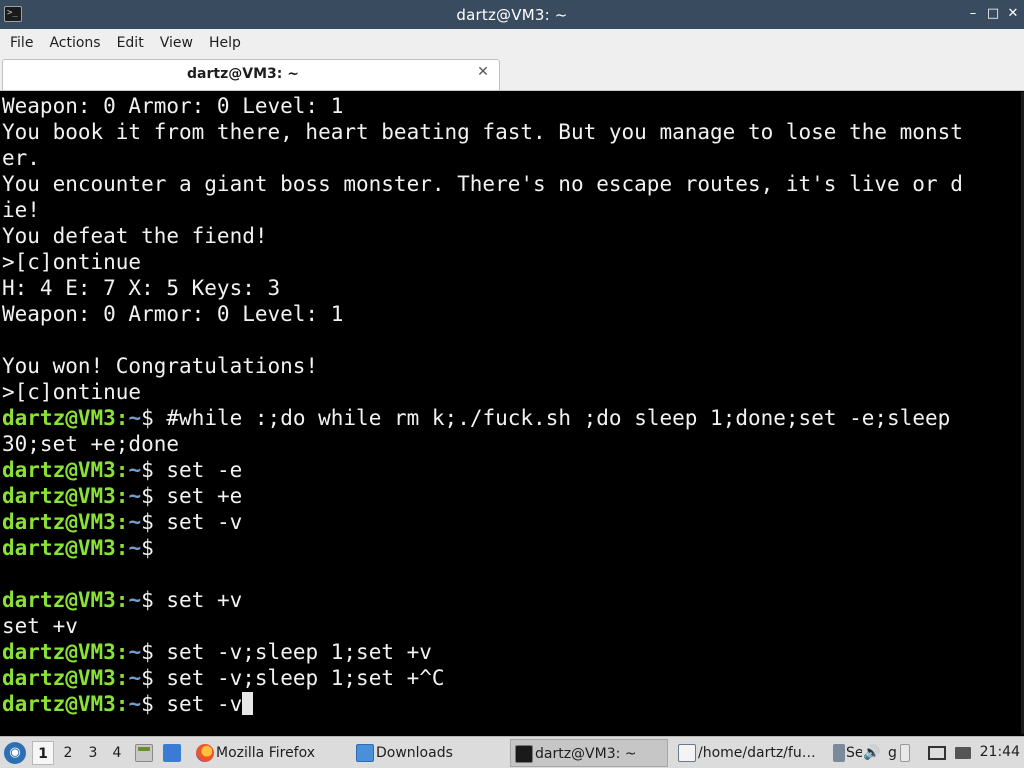 The image size is (1024, 768). I want to click on output-text: 30;set +e;done, so click(91, 444).